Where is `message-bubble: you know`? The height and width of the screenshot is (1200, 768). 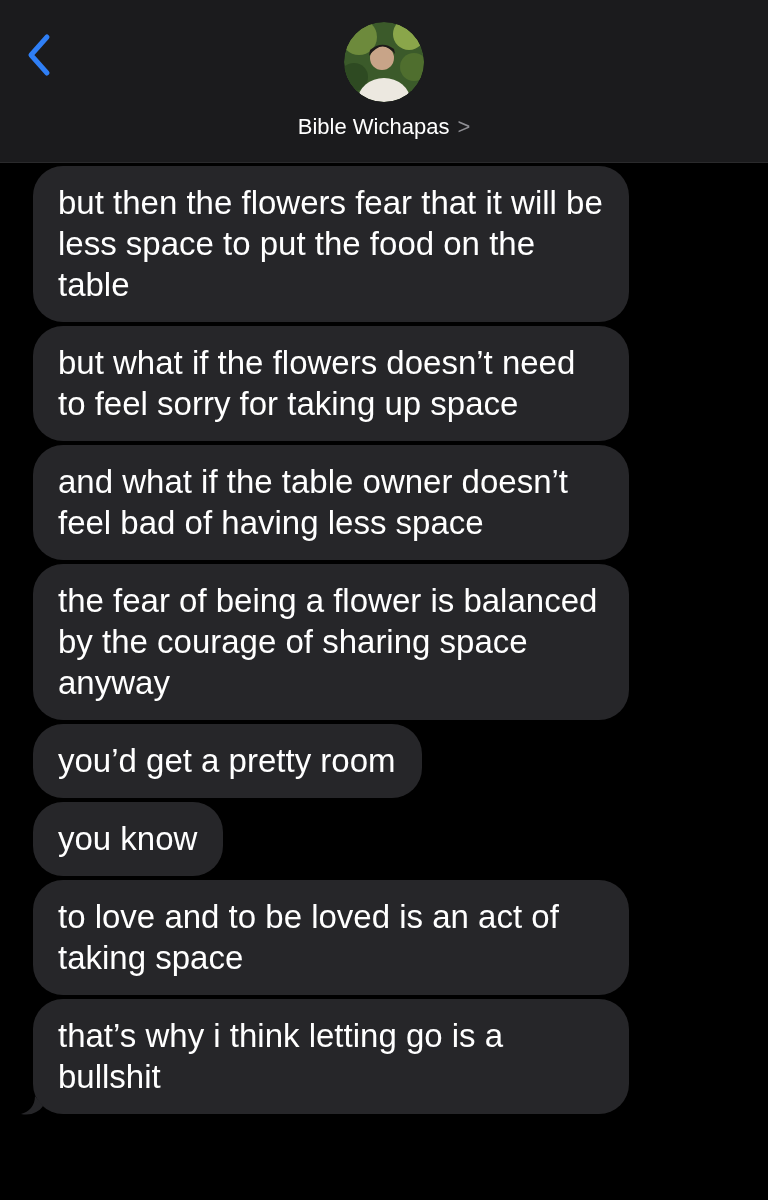
message-bubble: you know is located at coordinates (128, 839).